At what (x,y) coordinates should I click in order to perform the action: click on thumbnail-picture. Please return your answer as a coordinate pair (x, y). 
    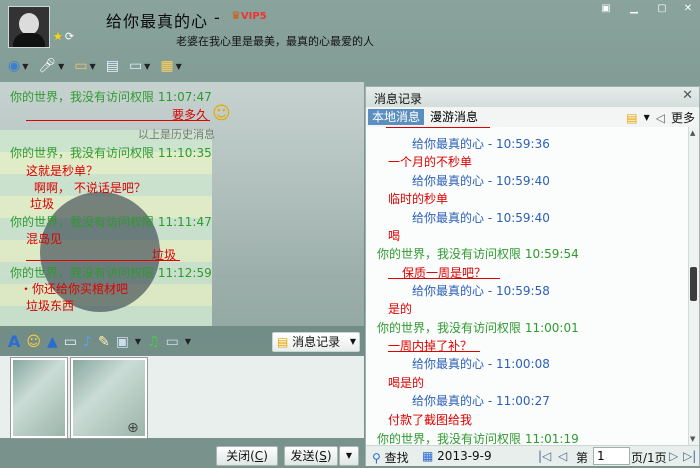
    Looking at the image, I should click on (39, 398).